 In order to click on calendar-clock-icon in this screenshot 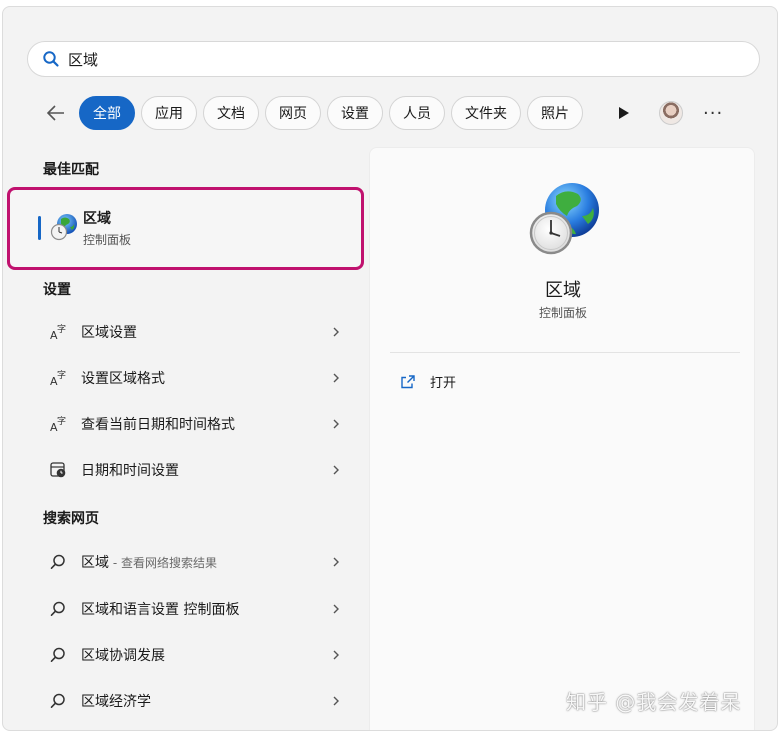, I will do `click(58, 470)`.